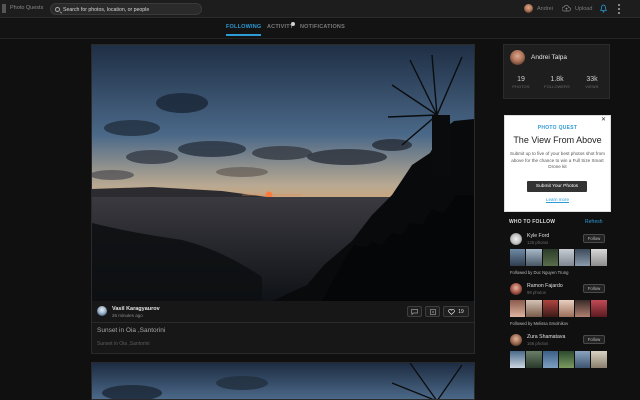 The image size is (640, 400). I want to click on comment-button, so click(414, 311).